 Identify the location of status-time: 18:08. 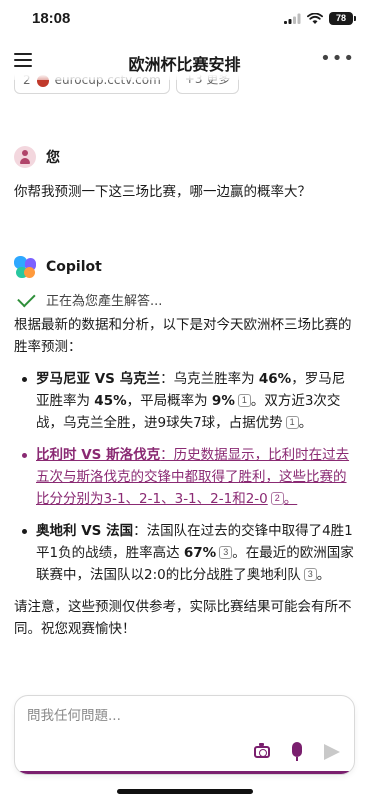
(51, 18).